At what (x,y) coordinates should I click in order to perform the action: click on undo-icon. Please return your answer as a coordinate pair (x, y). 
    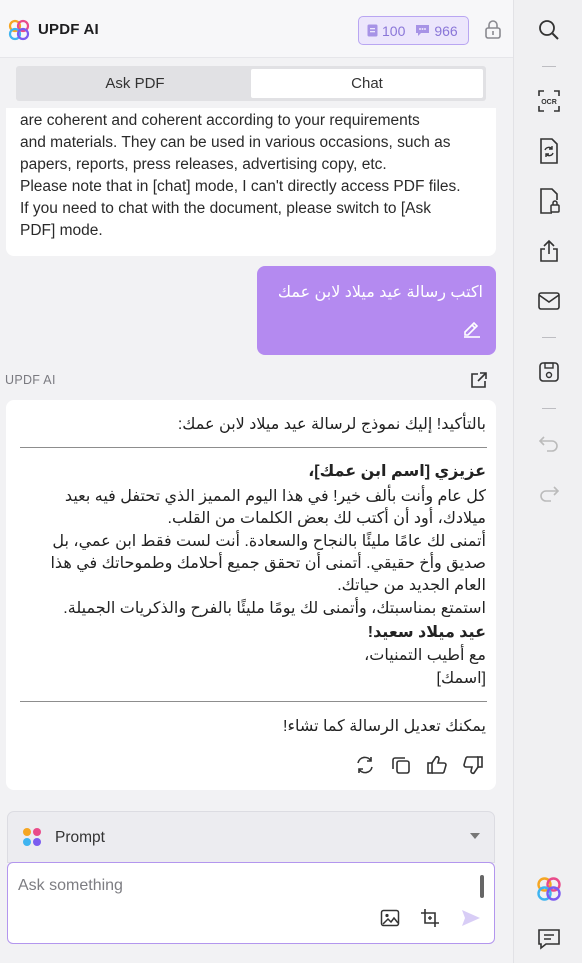
    Looking at the image, I should click on (549, 443).